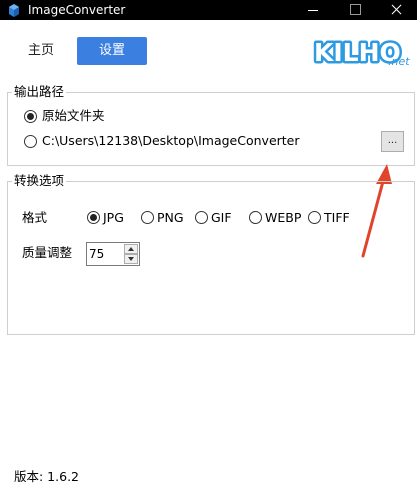 The image size is (417, 502). What do you see at coordinates (46, 476) in the screenshot?
I see `version-text: 版本: 1.6.2` at bounding box center [46, 476].